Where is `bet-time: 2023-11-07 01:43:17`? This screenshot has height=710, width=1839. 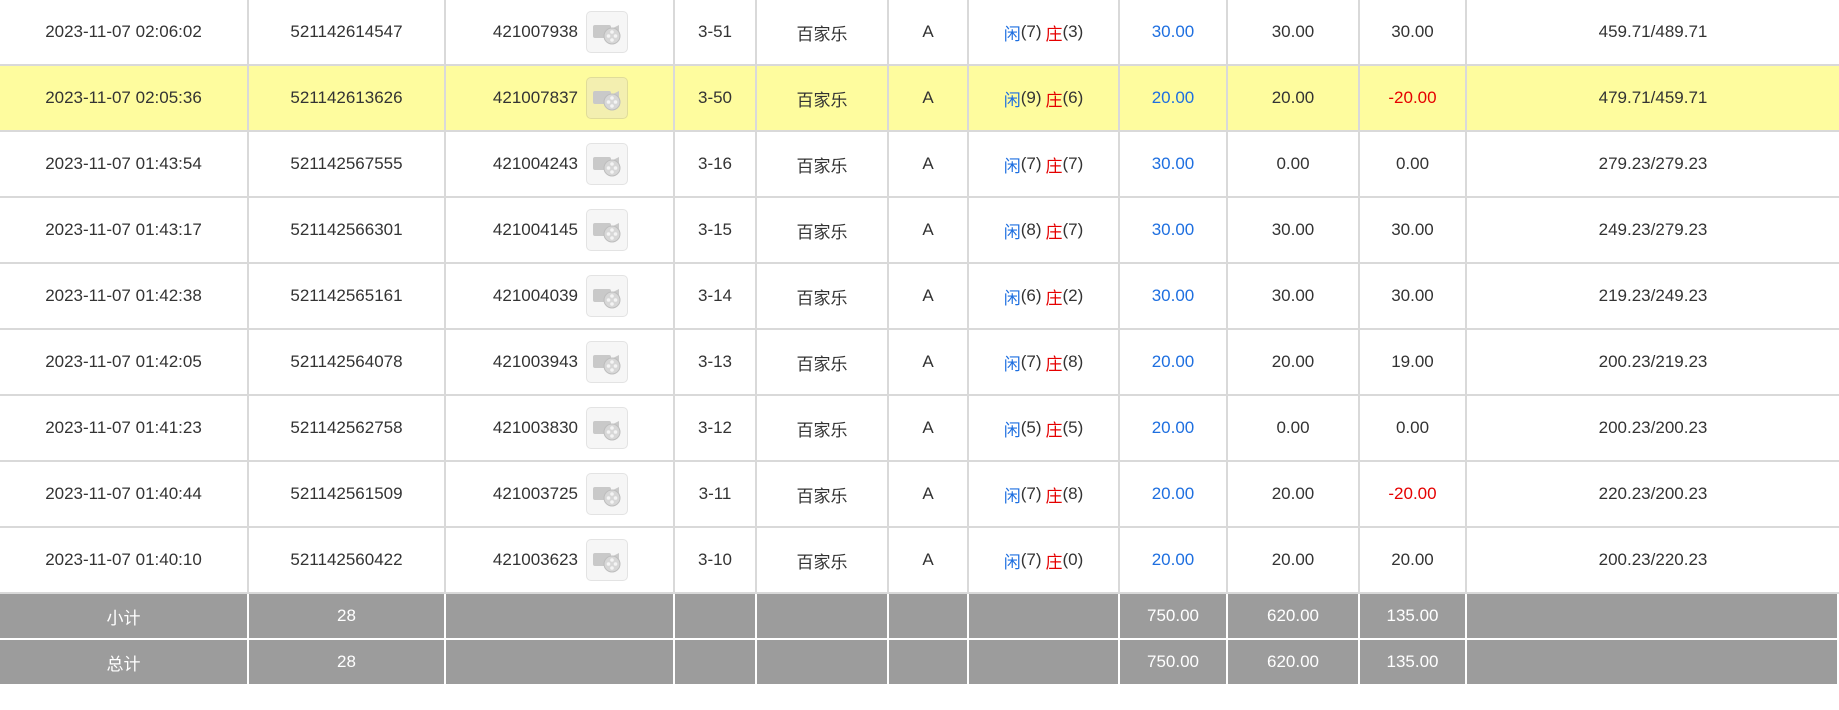
bet-time: 2023-11-07 01:43:17 is located at coordinates (124, 231).